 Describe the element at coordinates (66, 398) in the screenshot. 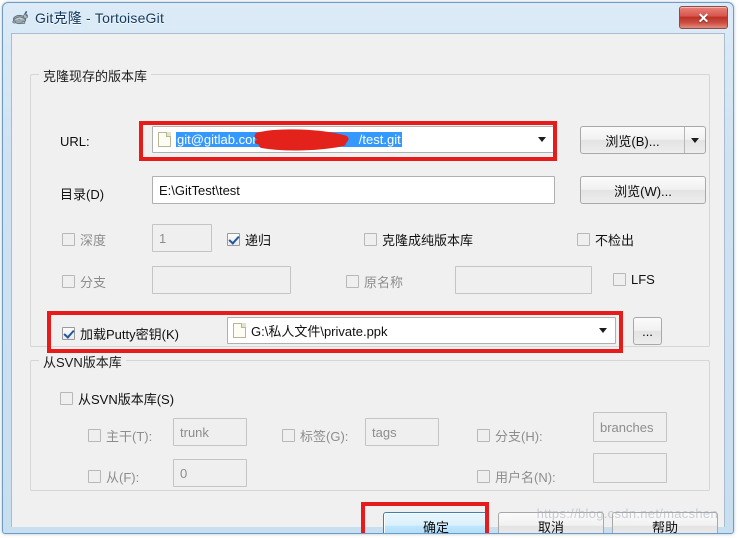

I see `from-svn-checkbox-box` at that location.